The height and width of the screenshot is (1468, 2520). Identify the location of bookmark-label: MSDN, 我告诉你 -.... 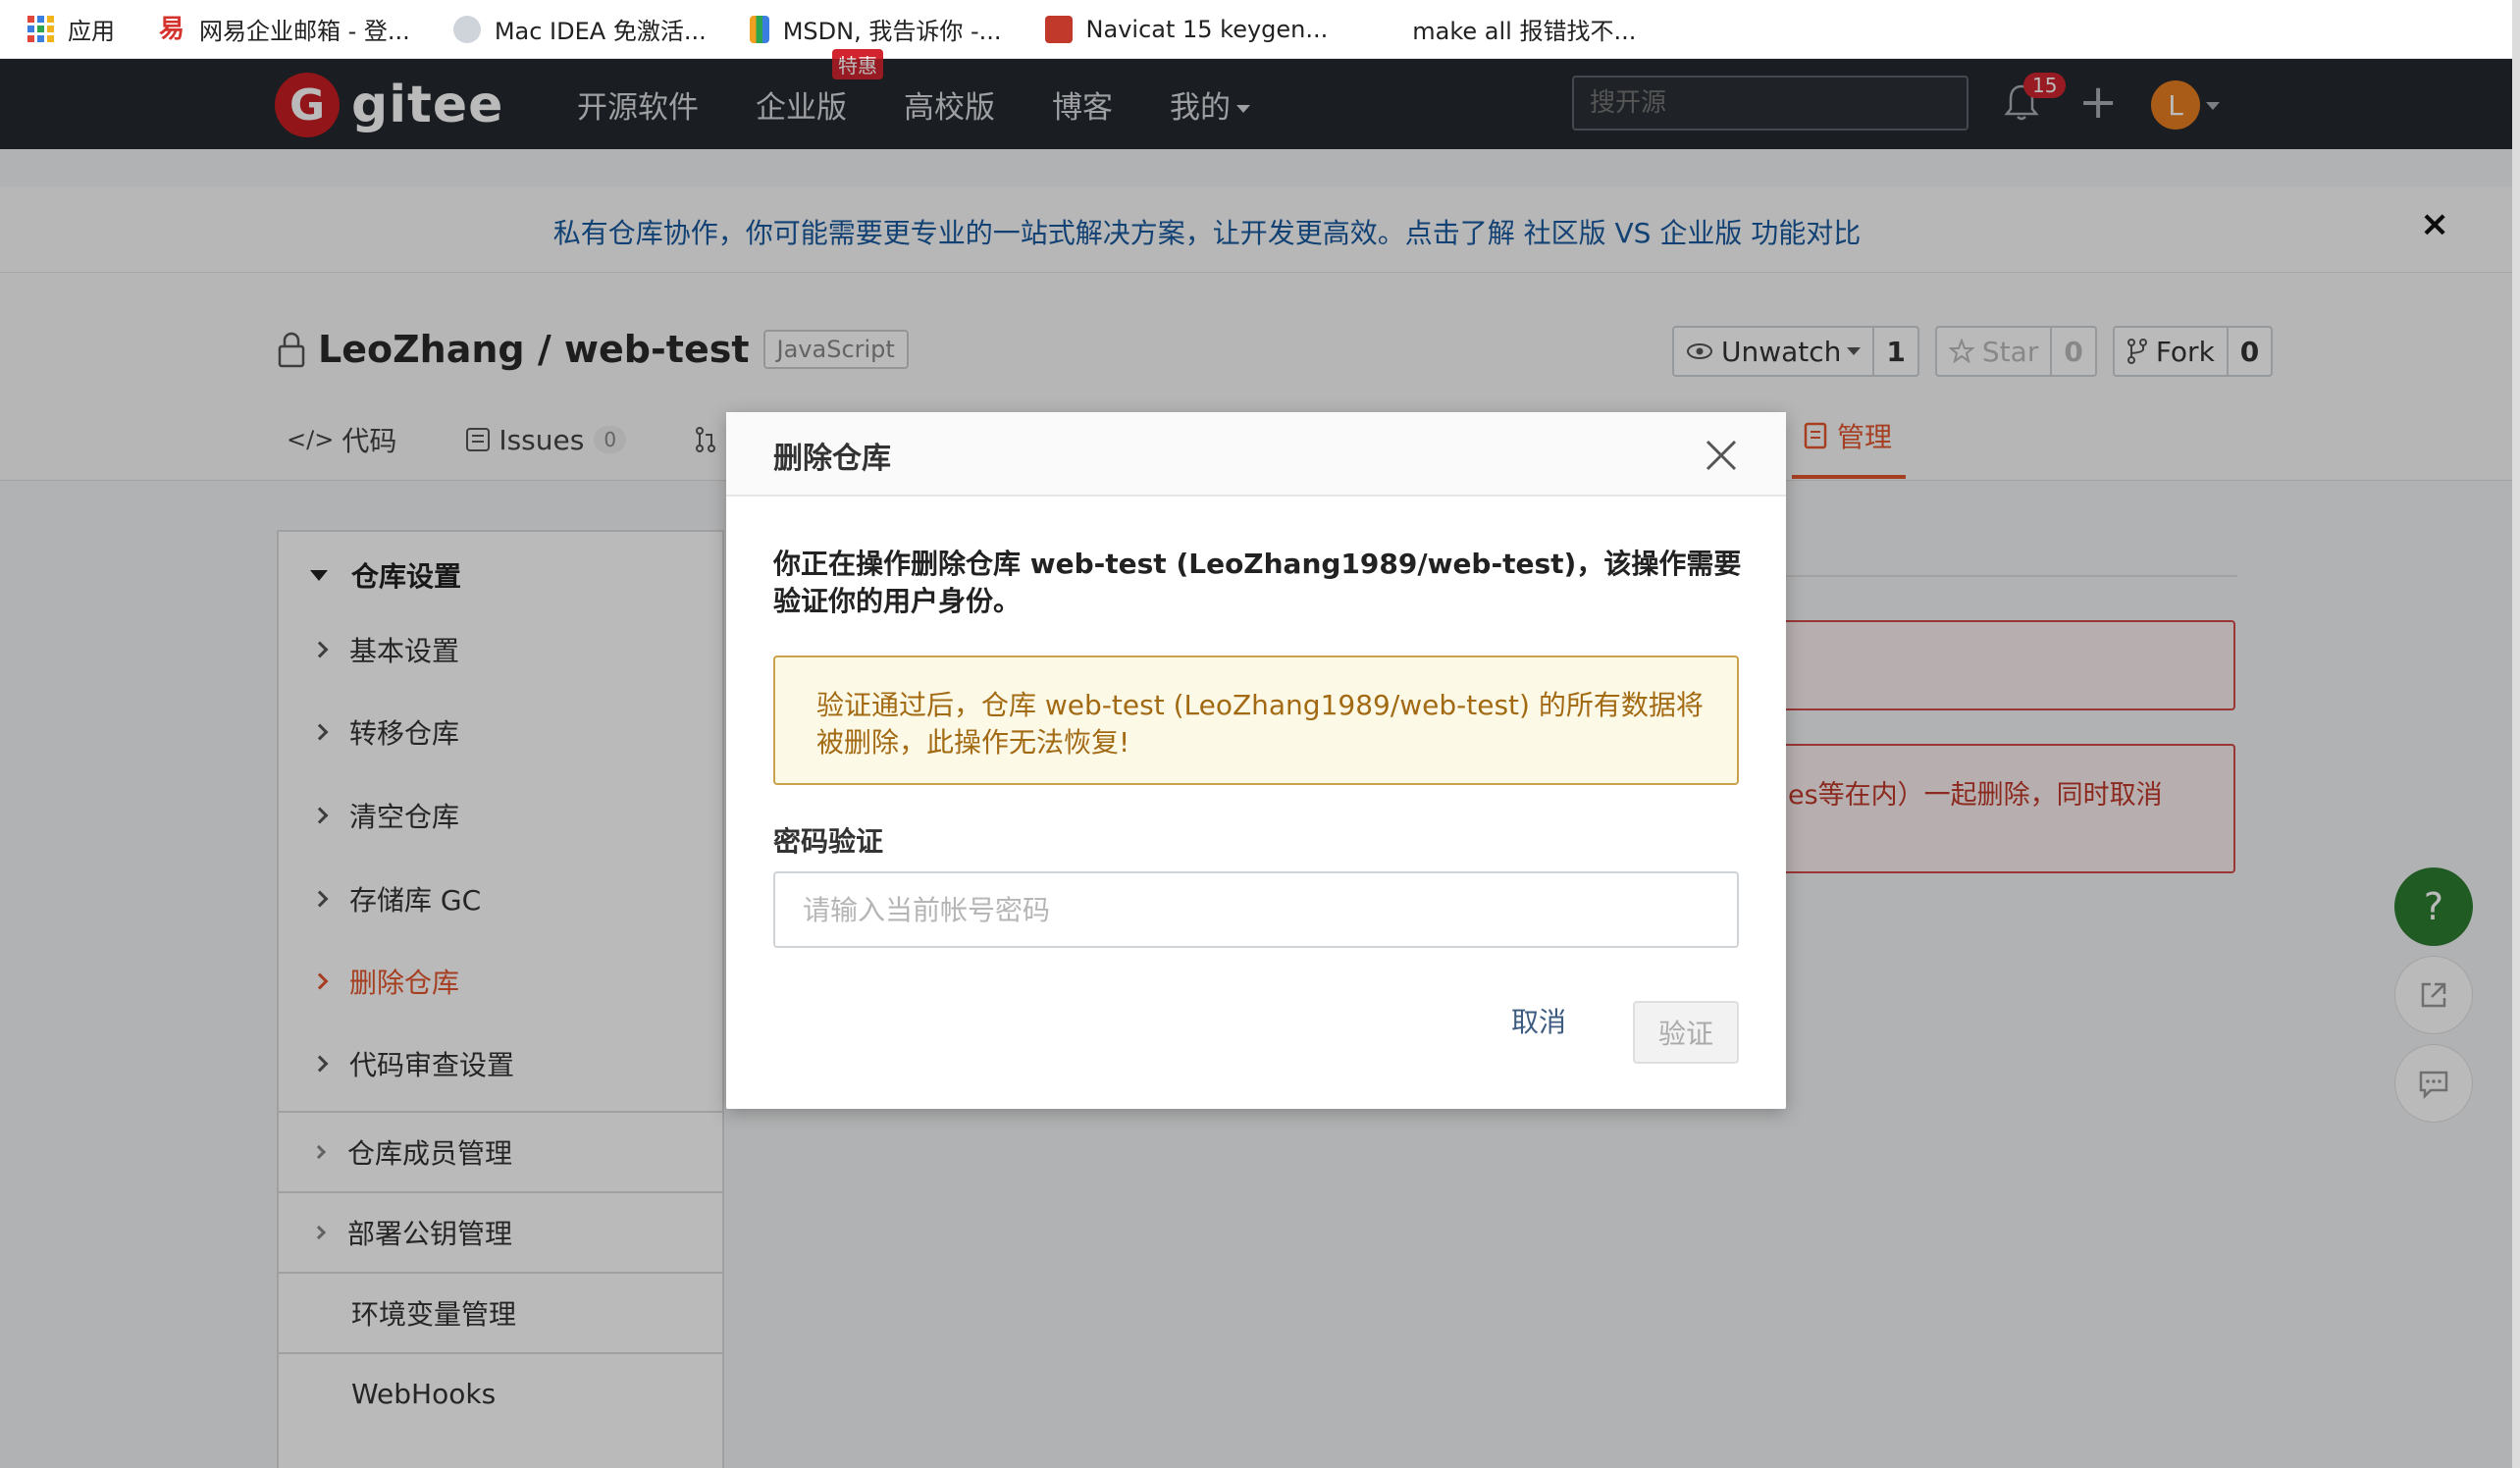
(892, 31).